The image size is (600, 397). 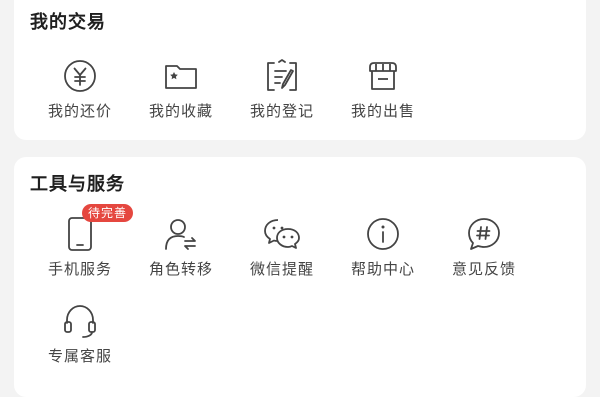 I want to click on help-center-button: 帮助中心, so click(x=383, y=252).